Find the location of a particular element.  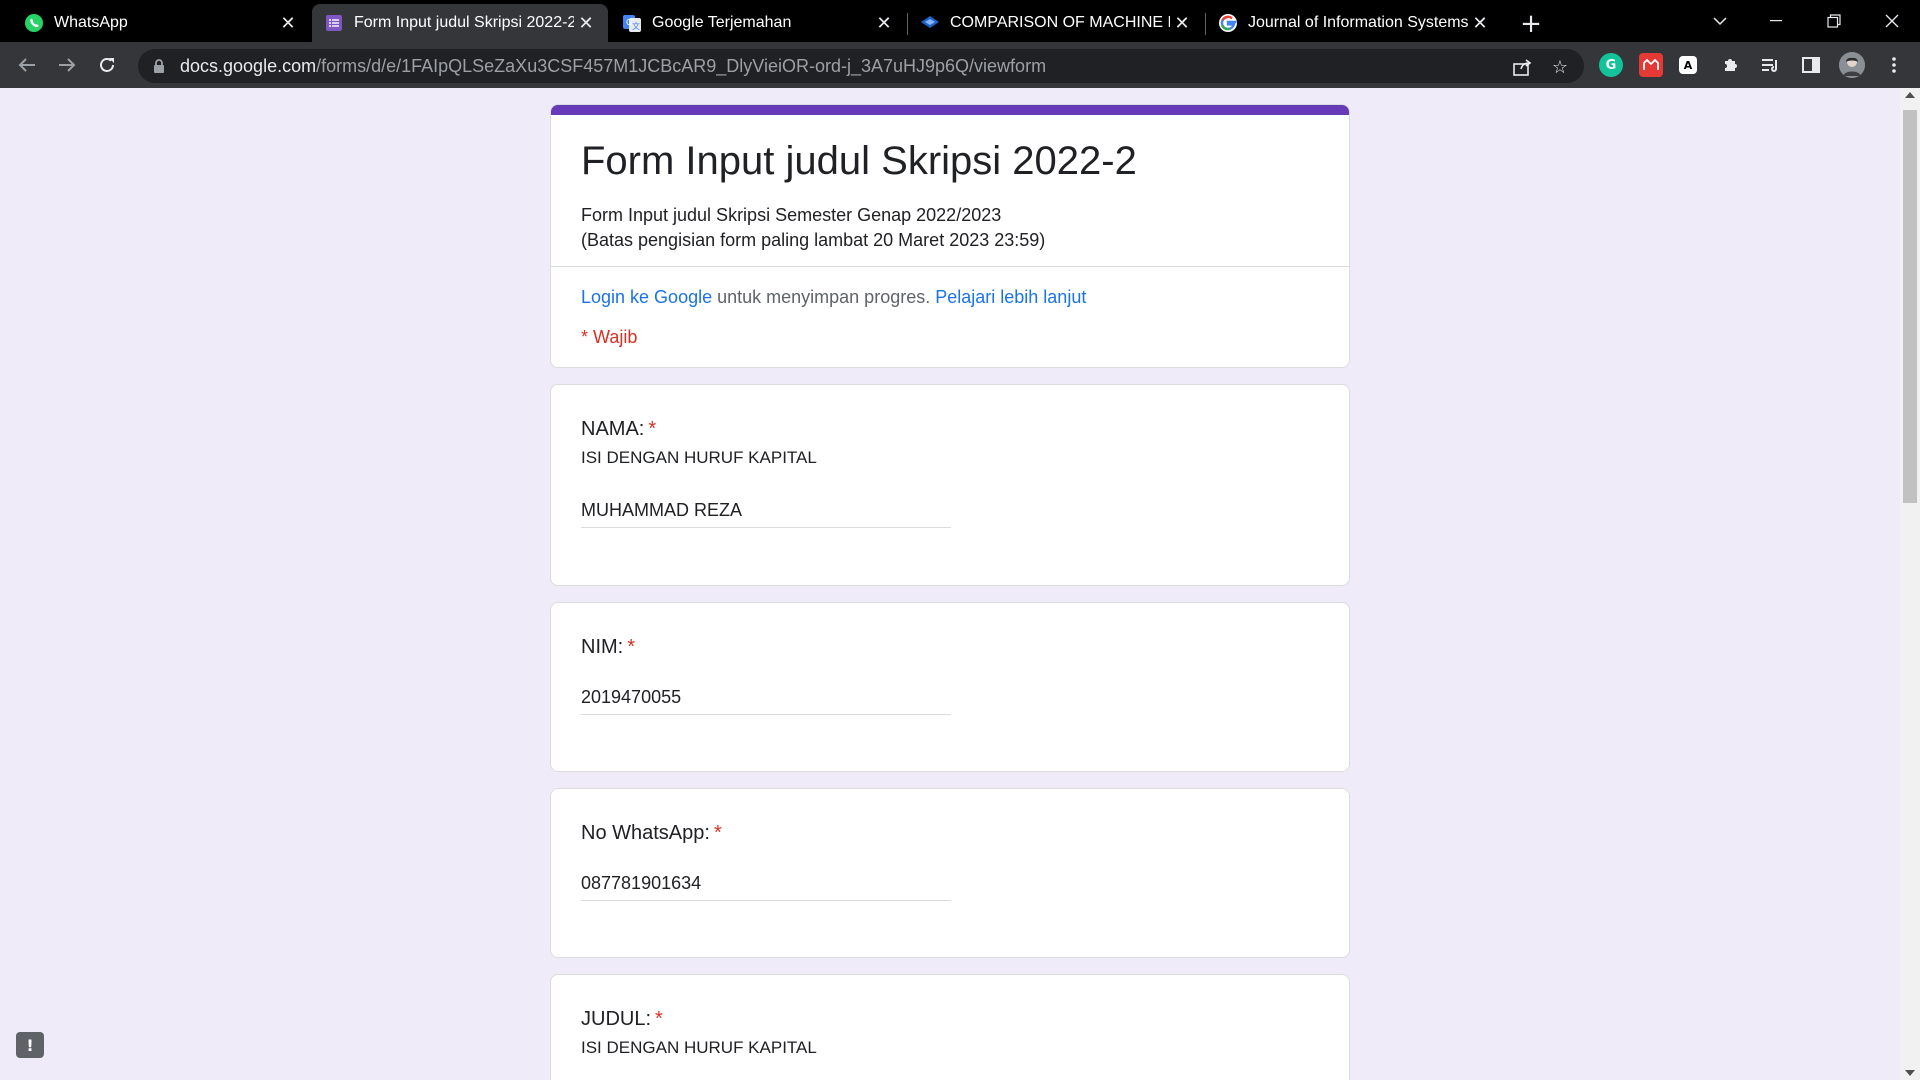

whatsapp-icon is located at coordinates (34, 23).